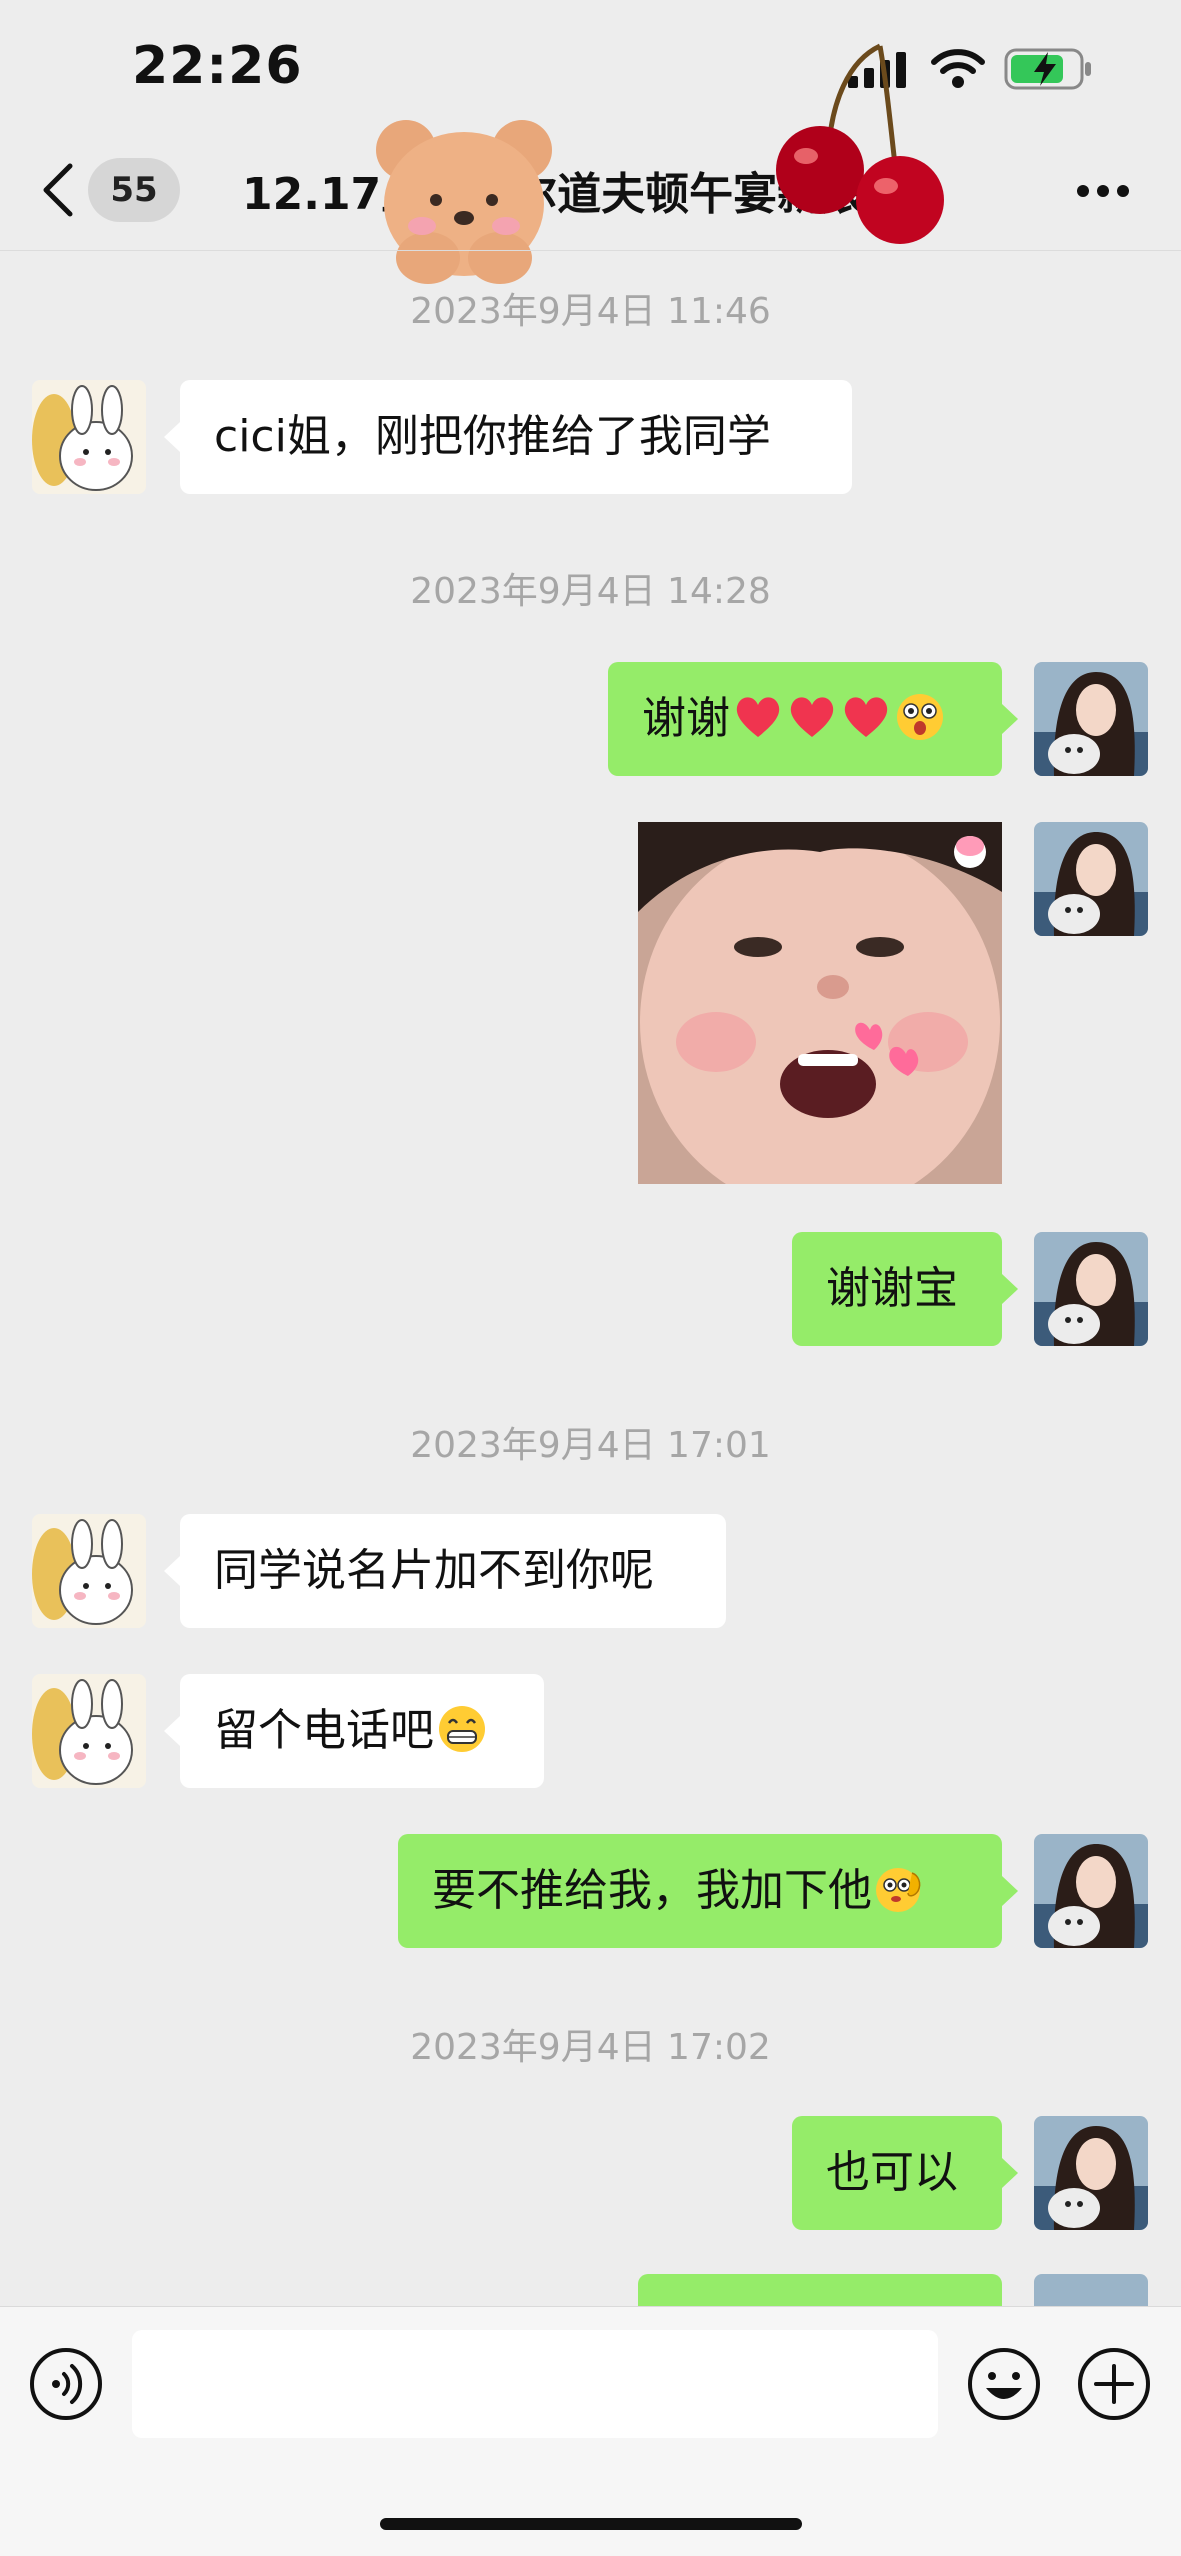 The height and width of the screenshot is (2556, 1181). Describe the element at coordinates (591, 2524) in the screenshot. I see `home-indicator` at that location.